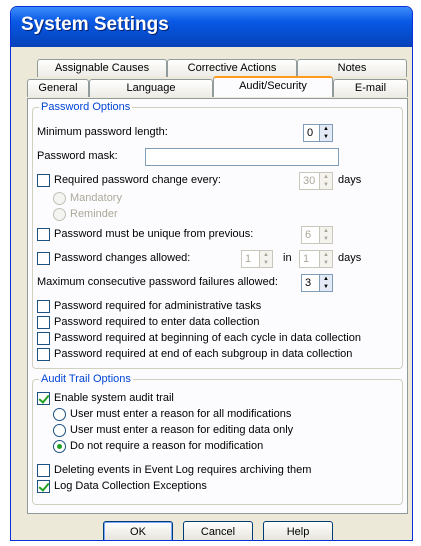  I want to click on enable-audit-label: Enable system audit trail, so click(114, 398).